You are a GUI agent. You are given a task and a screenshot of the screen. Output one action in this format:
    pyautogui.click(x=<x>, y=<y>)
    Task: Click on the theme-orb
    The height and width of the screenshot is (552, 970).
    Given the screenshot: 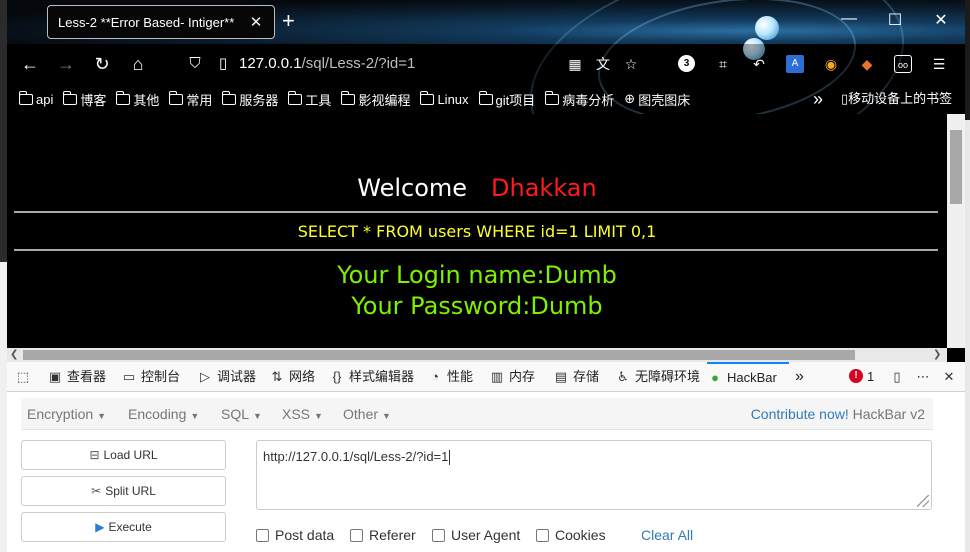 What is the action you would take?
    pyautogui.click(x=767, y=28)
    